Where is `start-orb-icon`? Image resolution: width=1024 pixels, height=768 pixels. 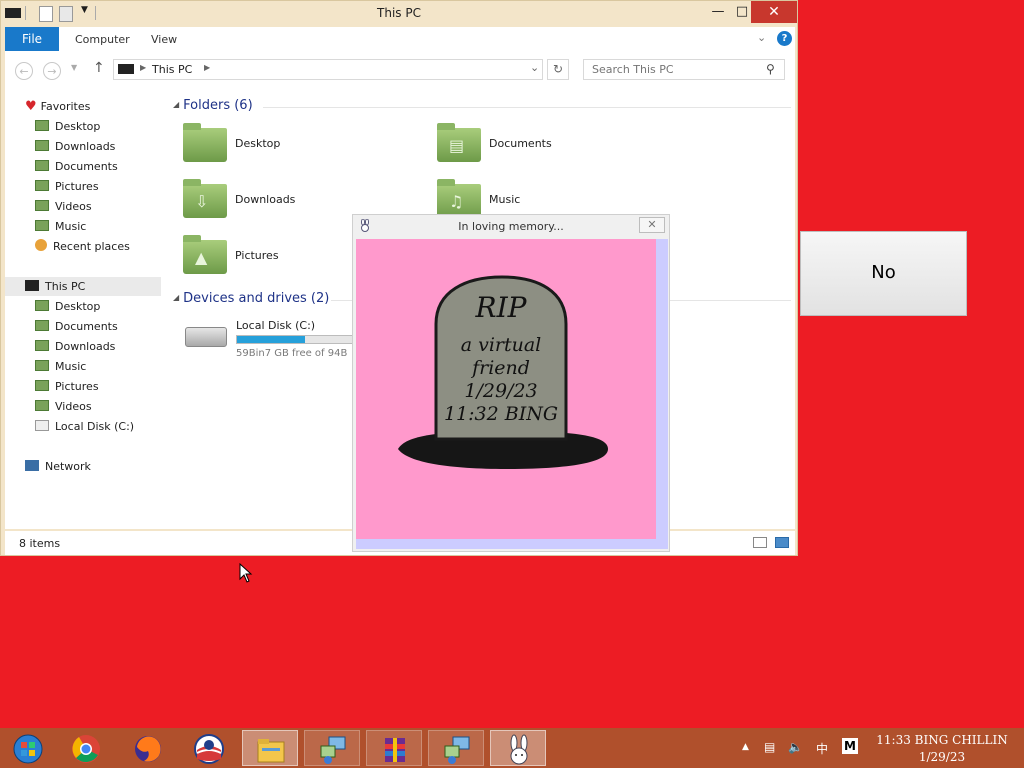 start-orb-icon is located at coordinates (28, 749).